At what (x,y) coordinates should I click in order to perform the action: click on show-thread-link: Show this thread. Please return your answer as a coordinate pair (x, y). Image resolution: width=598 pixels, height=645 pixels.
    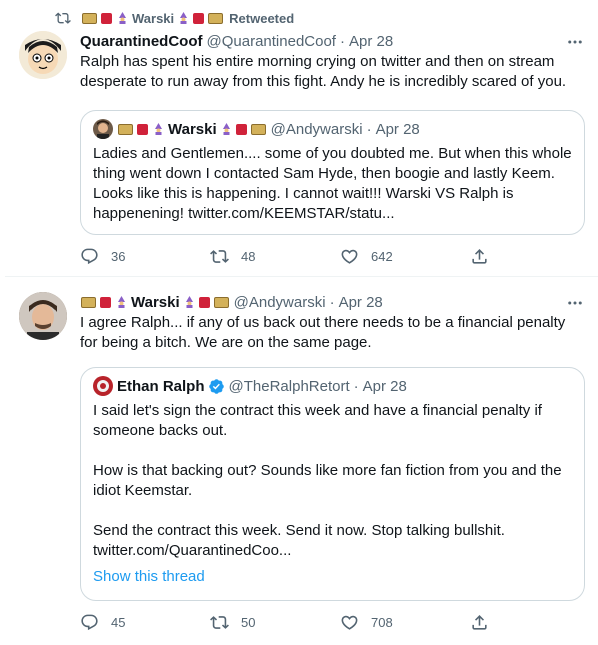
    Looking at the image, I should click on (149, 576).